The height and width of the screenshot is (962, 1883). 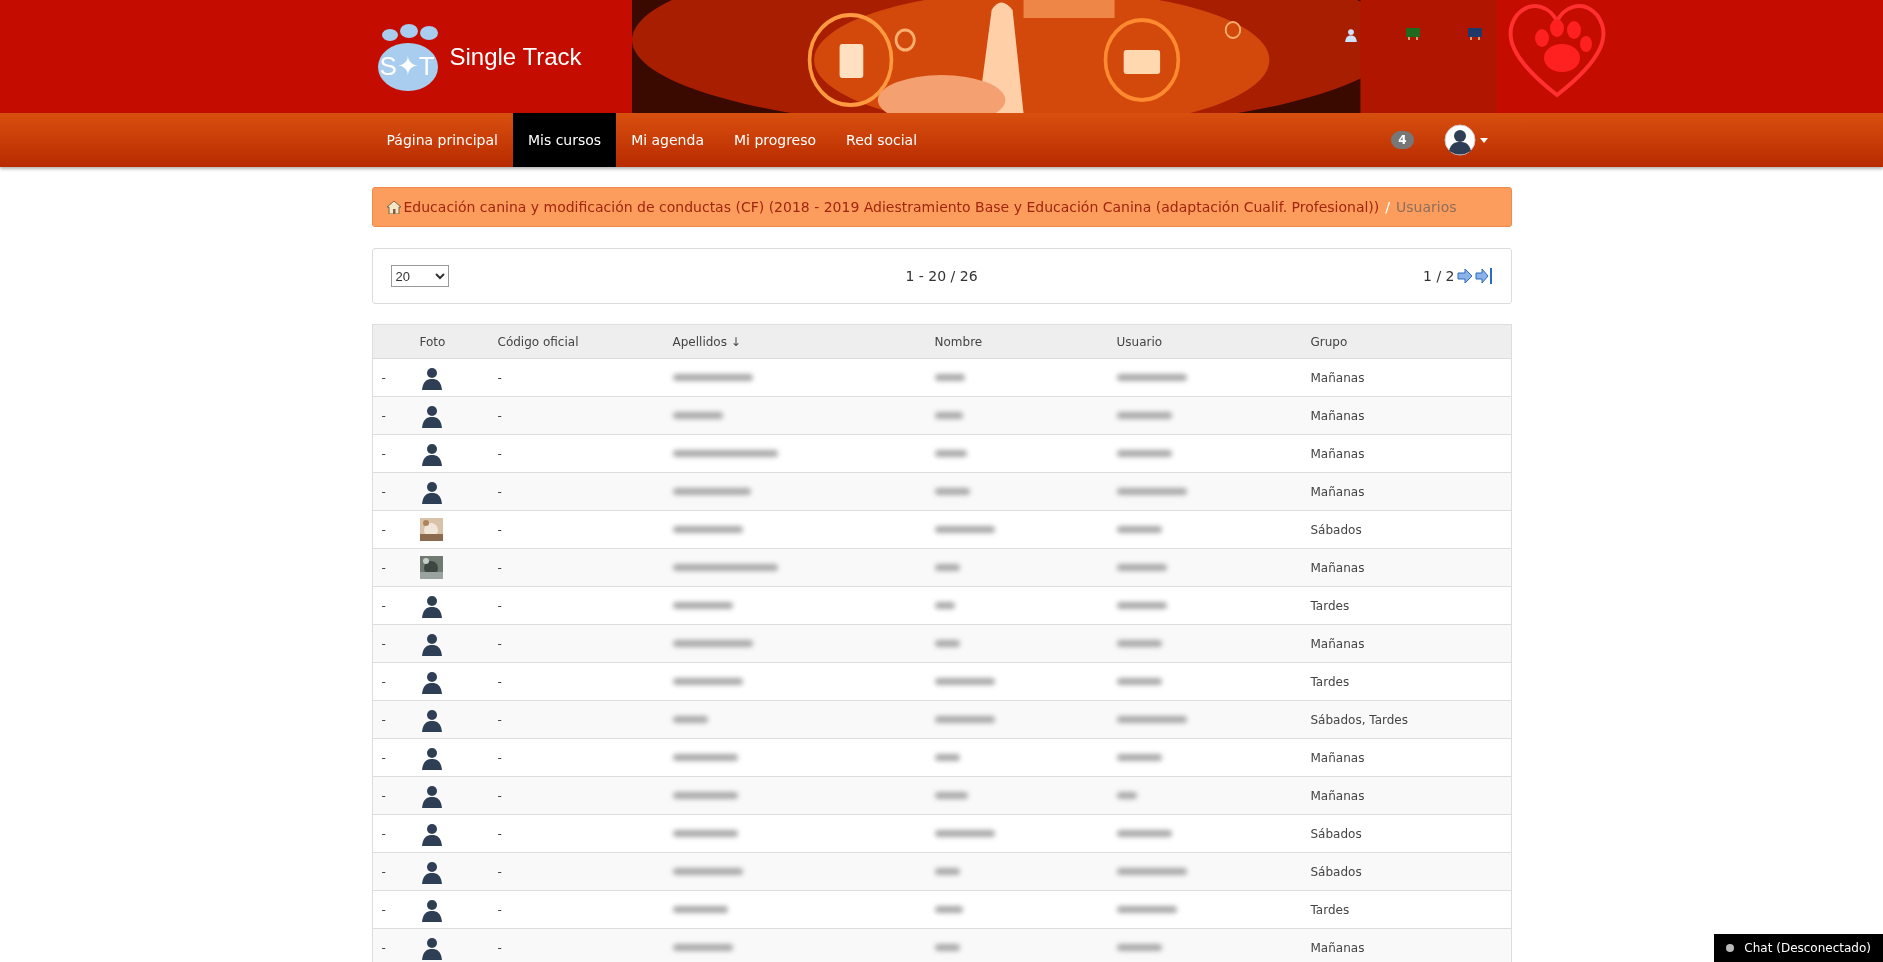 What do you see at coordinates (1464, 276) in the screenshot?
I see `next-page-icon` at bounding box center [1464, 276].